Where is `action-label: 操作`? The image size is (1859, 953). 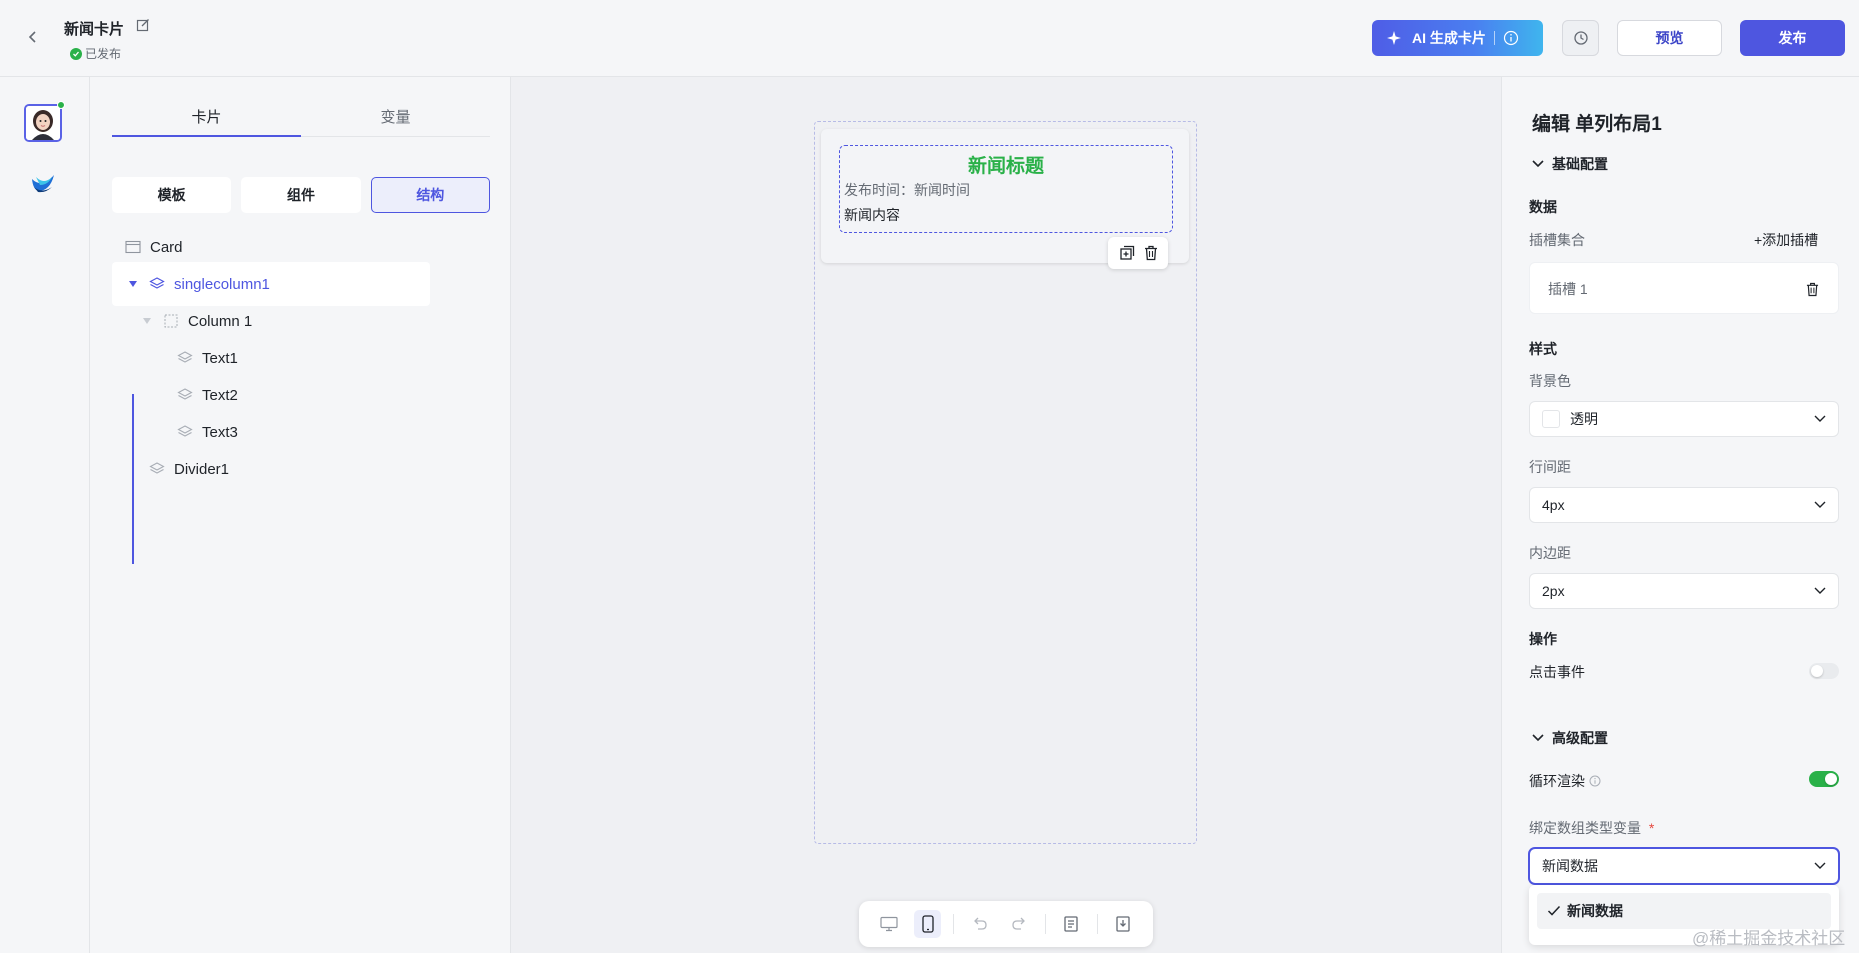 action-label: 操作 is located at coordinates (1543, 639).